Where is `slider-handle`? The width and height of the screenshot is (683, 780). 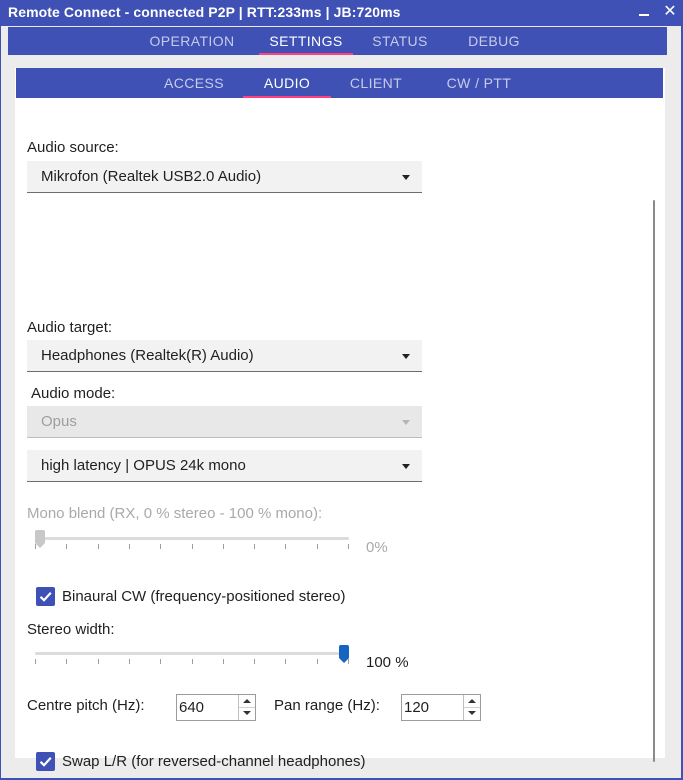 slider-handle is located at coordinates (40, 539).